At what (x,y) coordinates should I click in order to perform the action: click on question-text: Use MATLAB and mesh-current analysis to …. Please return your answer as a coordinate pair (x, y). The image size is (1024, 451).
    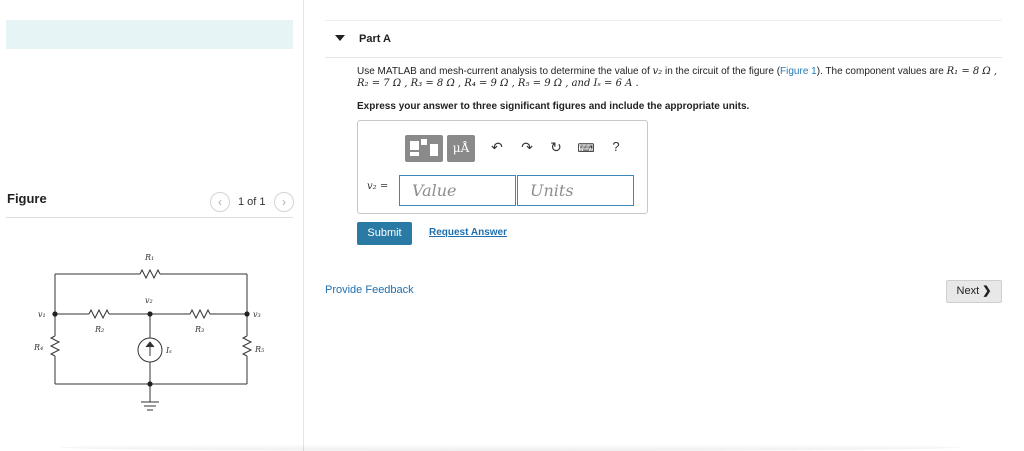
    Looking at the image, I should click on (677, 77).